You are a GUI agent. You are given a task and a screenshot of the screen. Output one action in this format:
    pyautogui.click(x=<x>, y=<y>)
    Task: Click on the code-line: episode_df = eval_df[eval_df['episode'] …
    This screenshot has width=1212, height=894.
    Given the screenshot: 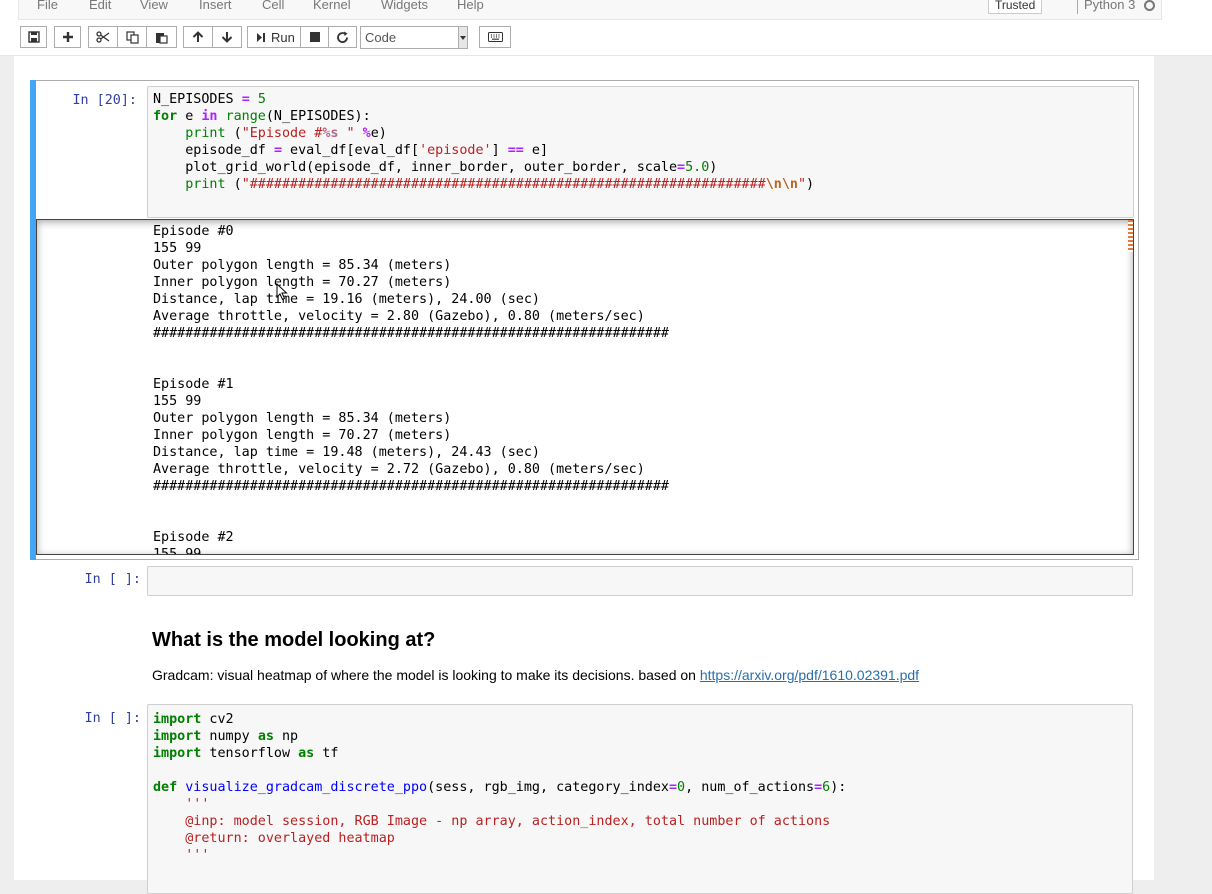 What is the action you would take?
    pyautogui.click(x=351, y=150)
    